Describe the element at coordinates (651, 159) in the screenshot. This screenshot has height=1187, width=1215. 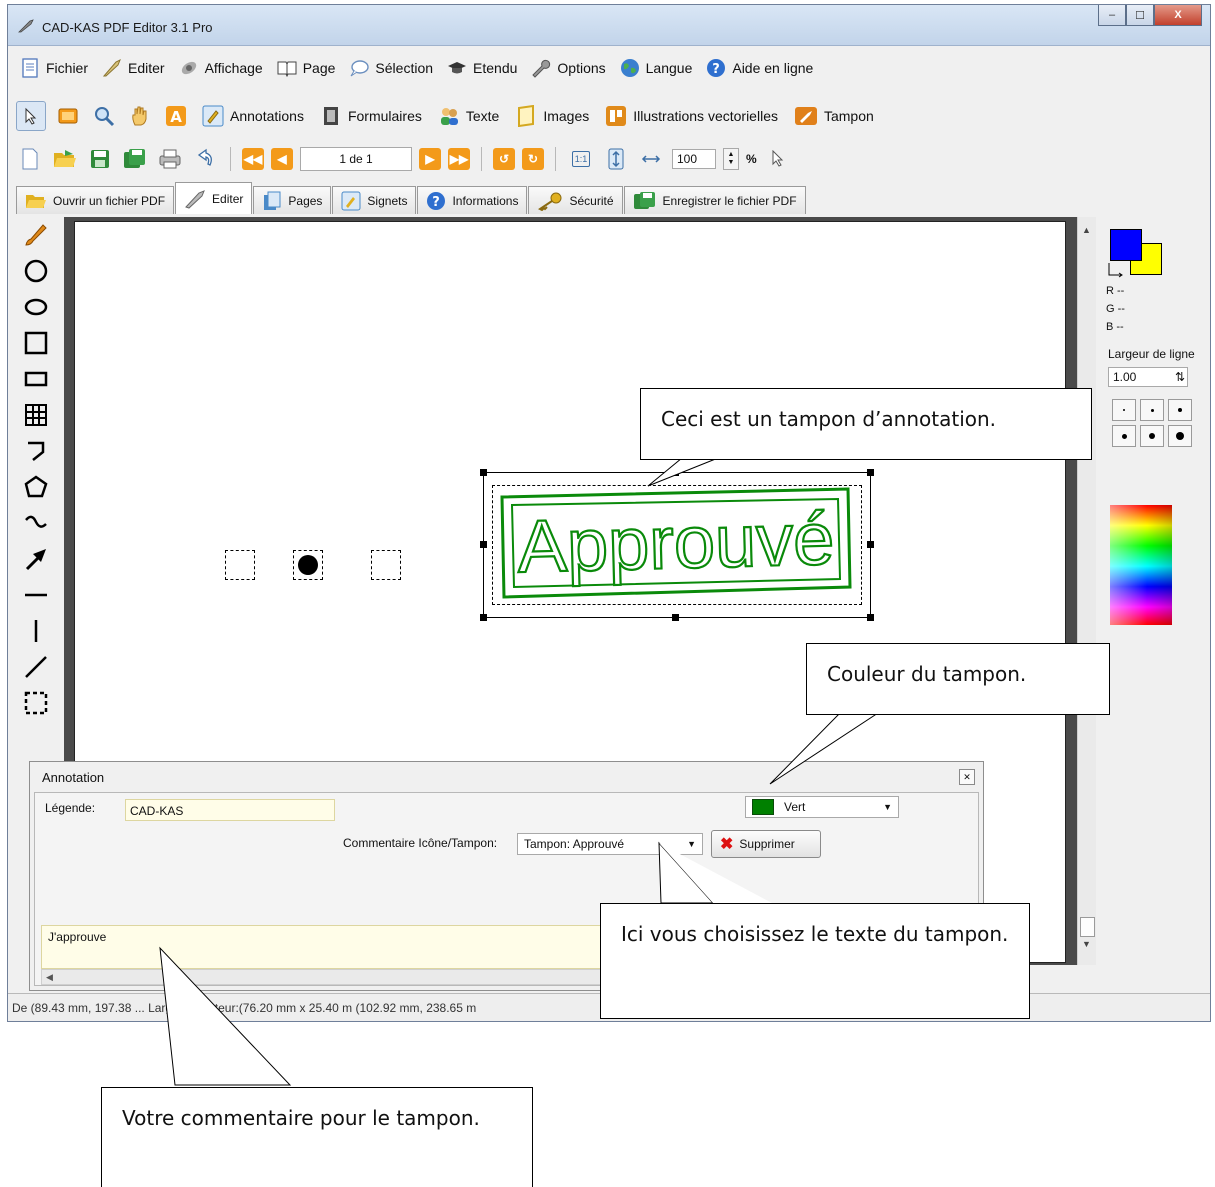
I see `fit-width-button` at that location.